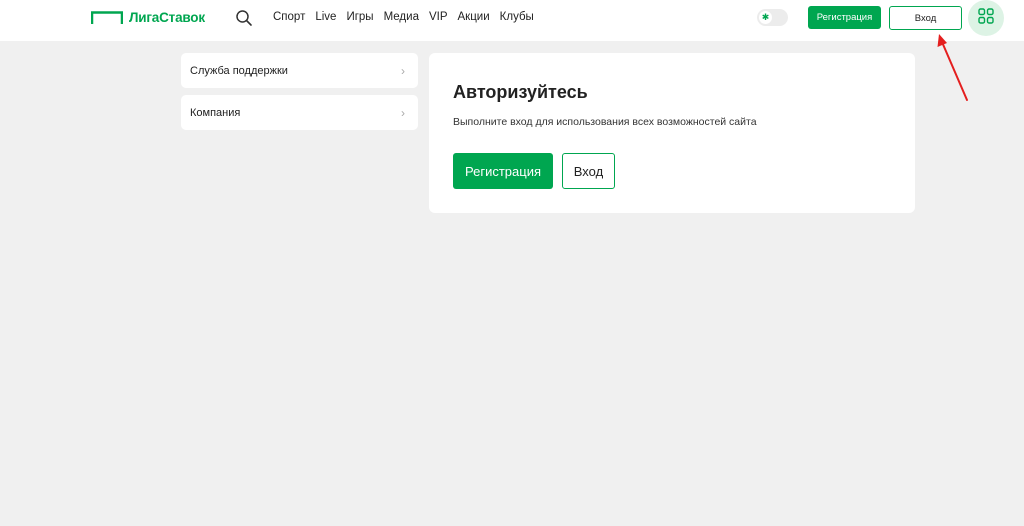 This screenshot has height=526, width=1024. I want to click on logo-text: ЛигаСтавок, so click(167, 17).